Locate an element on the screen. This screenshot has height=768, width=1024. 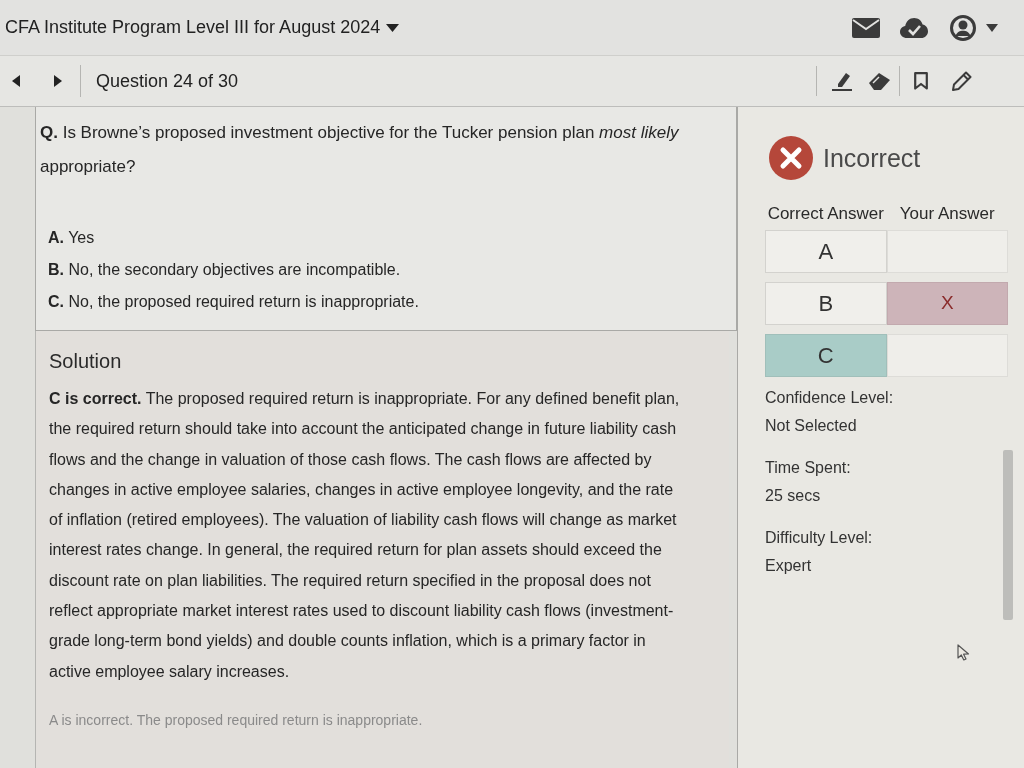
user-icon is located at coordinates (963, 27).